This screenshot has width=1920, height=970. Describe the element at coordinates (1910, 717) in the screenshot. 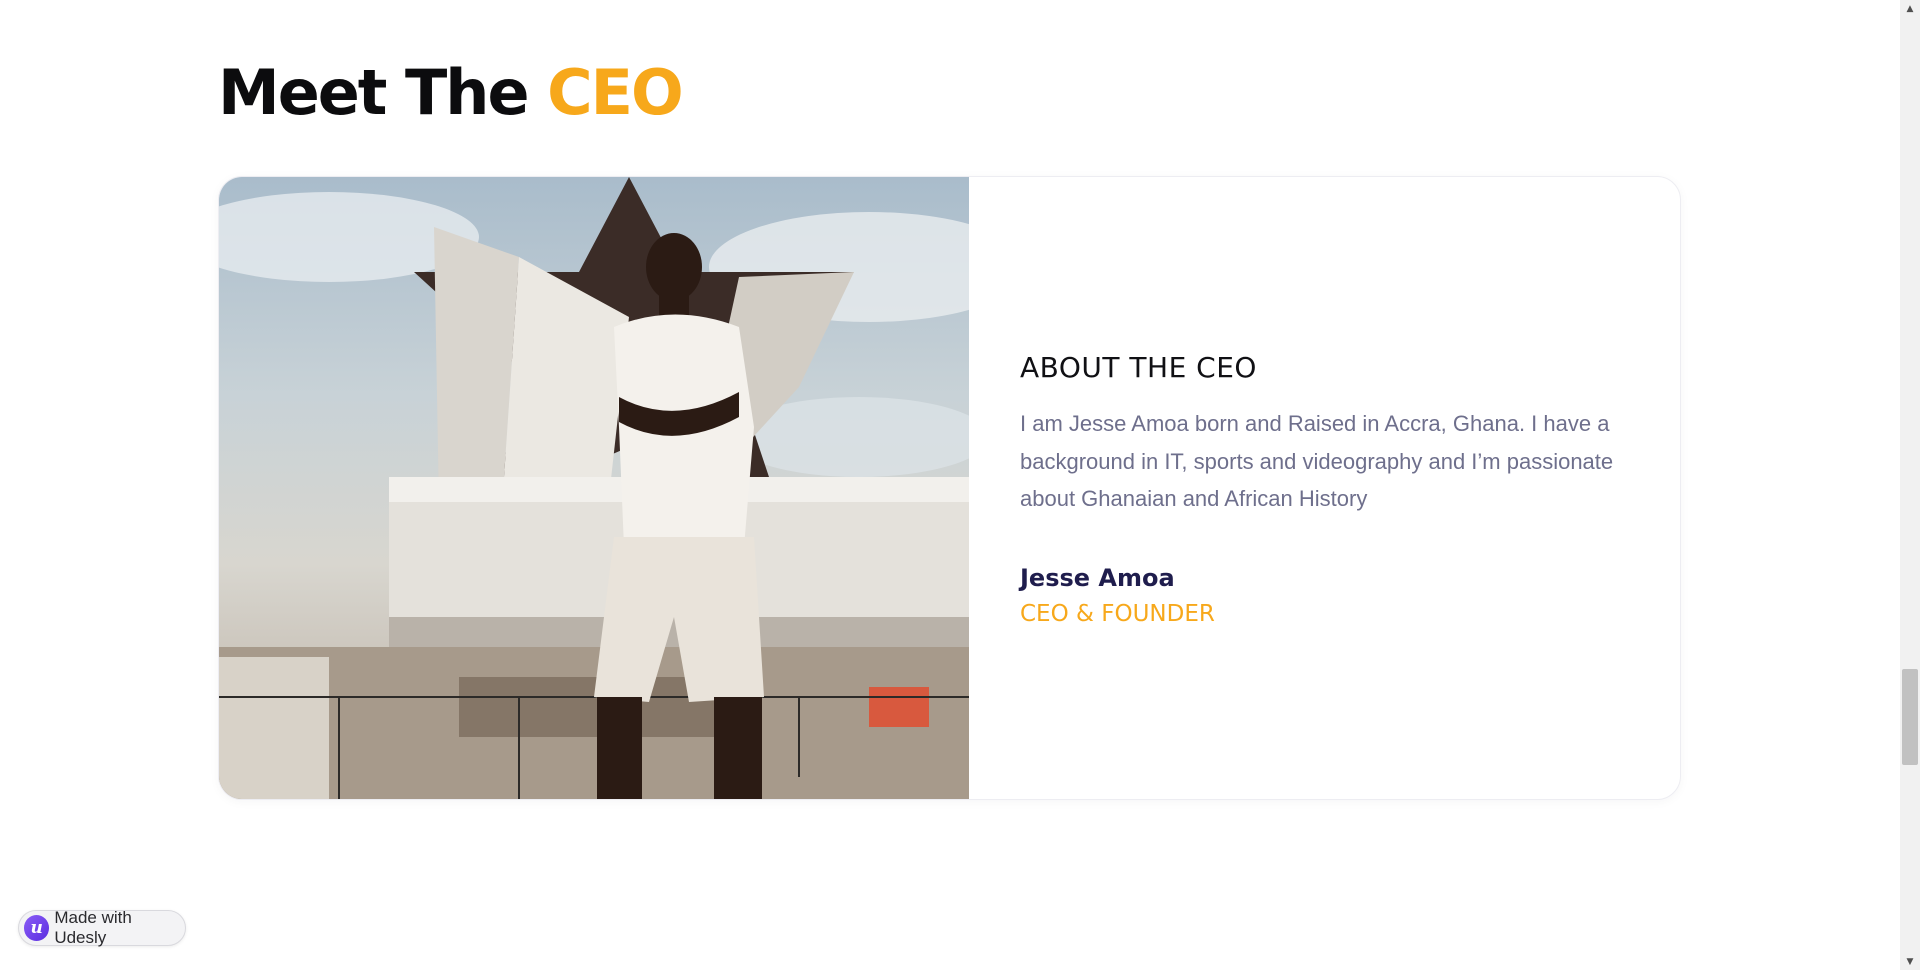

I see `scrollbar-thumb` at that location.